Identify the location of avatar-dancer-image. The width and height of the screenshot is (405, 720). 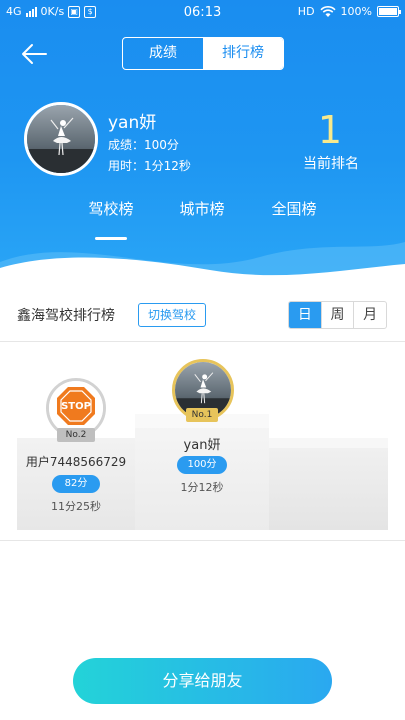
(61, 139).